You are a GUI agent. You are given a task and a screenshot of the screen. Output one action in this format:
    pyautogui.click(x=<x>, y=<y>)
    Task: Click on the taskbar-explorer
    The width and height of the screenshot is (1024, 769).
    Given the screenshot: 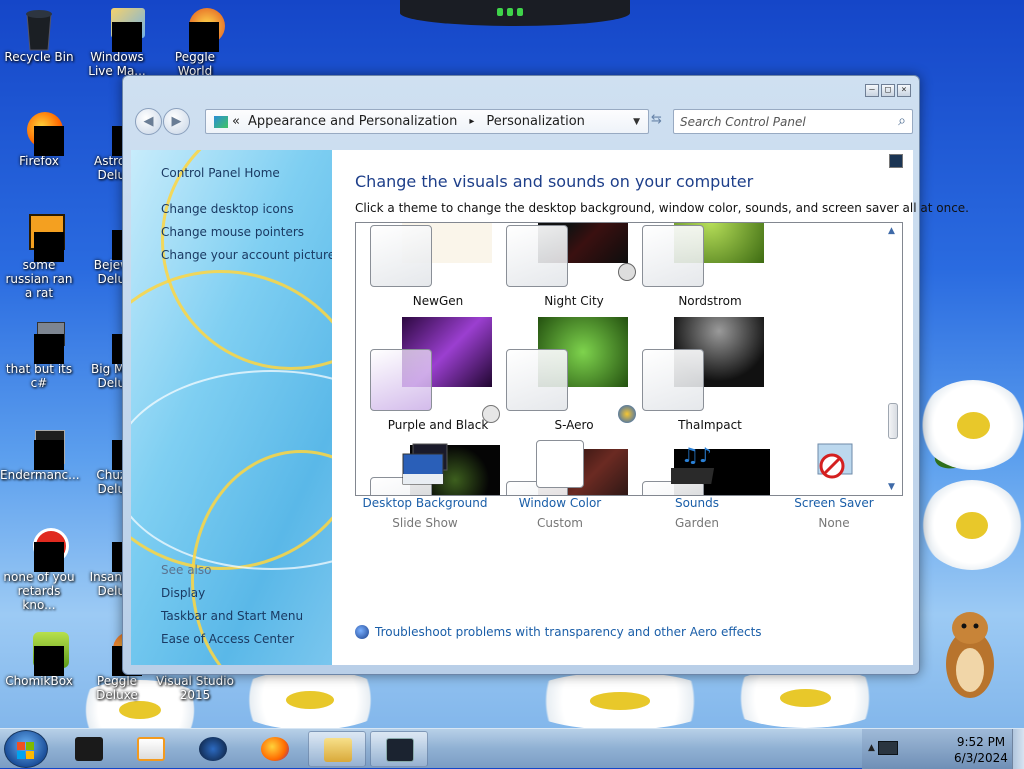 What is the action you would take?
    pyautogui.click(x=337, y=749)
    